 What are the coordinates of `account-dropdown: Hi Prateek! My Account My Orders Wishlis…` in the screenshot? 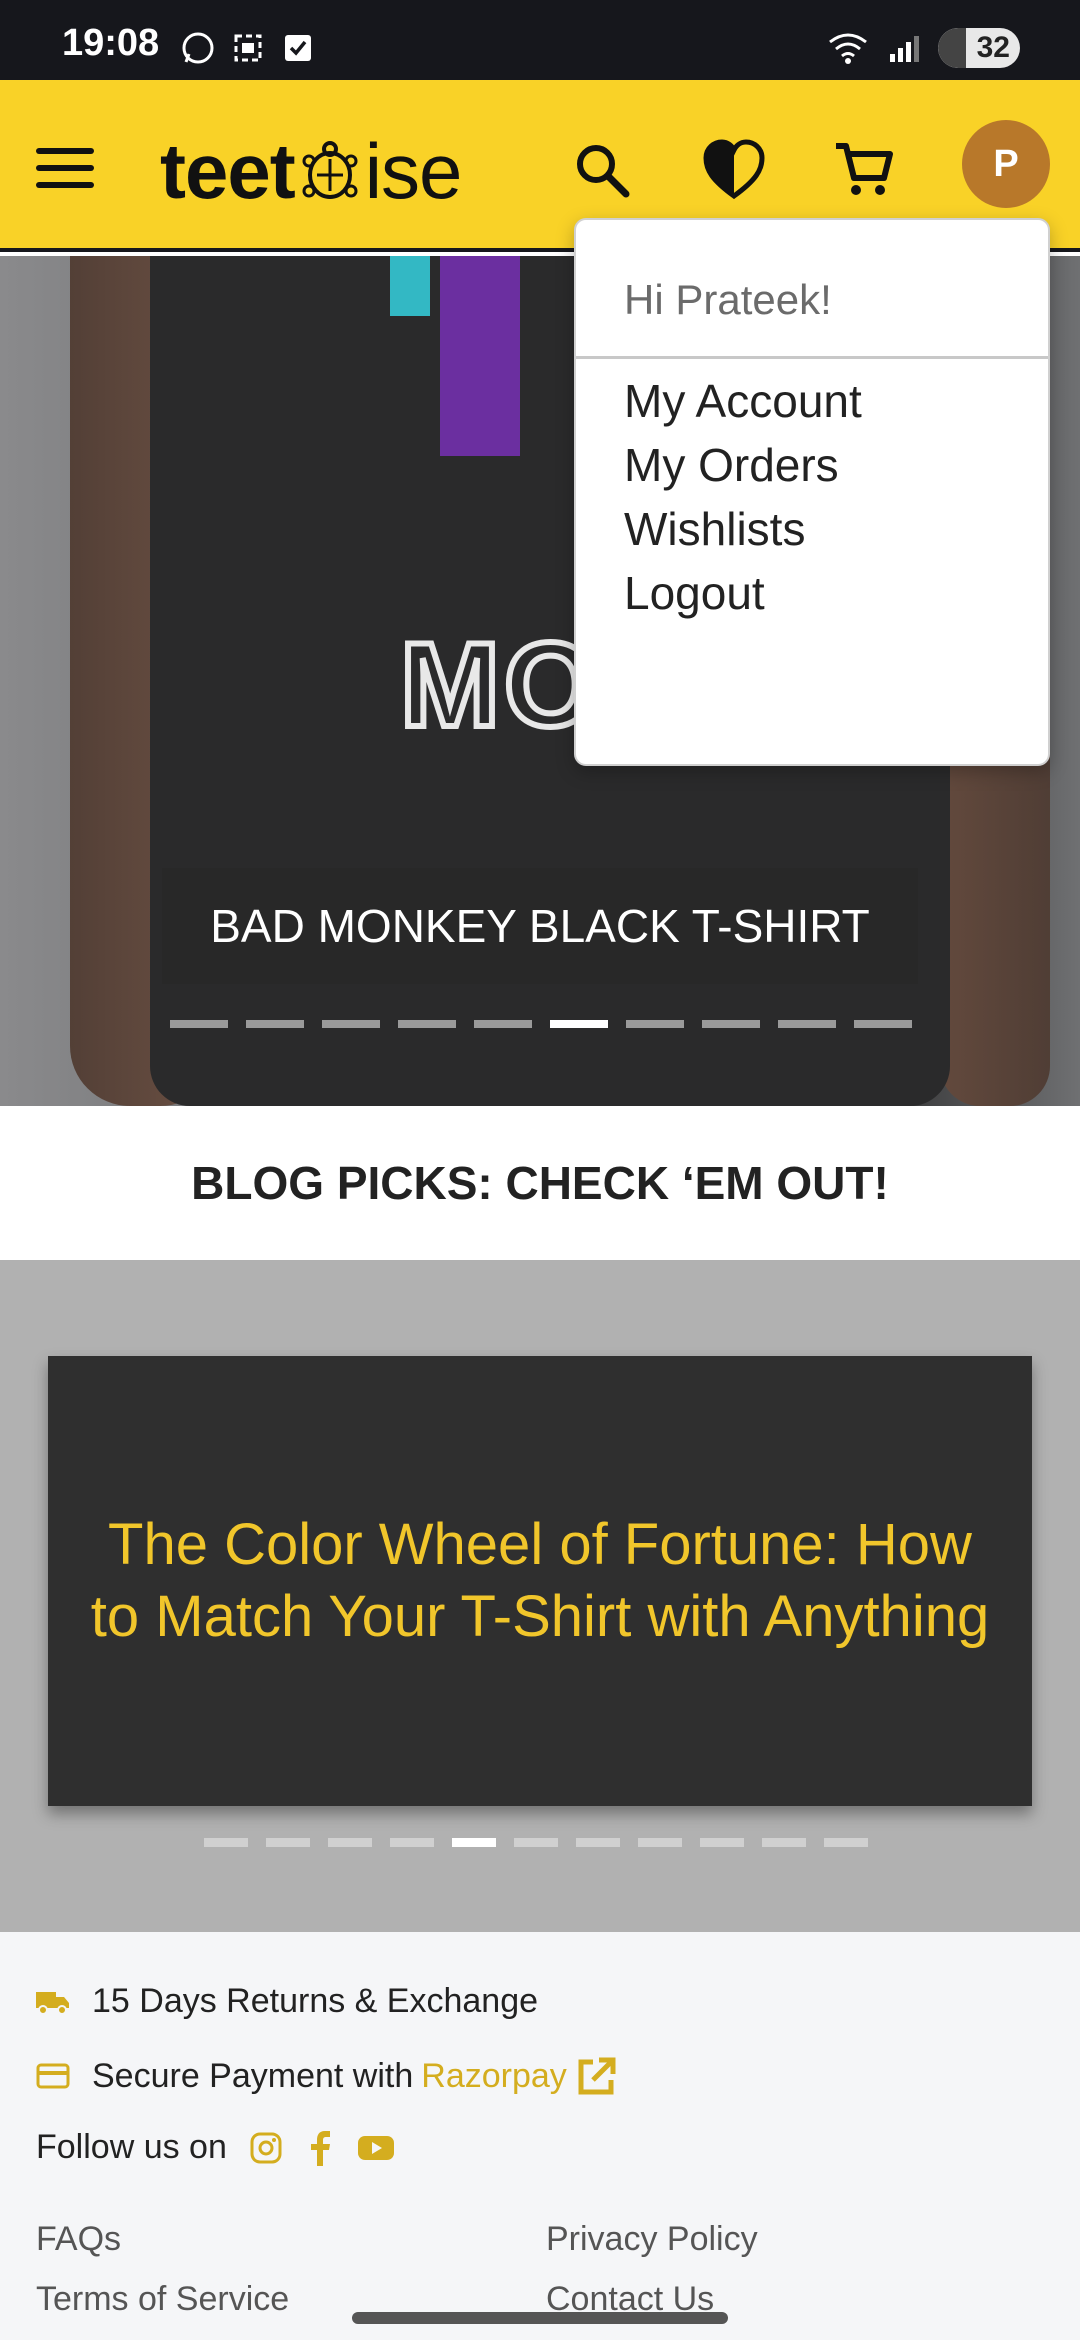 It's located at (812, 492).